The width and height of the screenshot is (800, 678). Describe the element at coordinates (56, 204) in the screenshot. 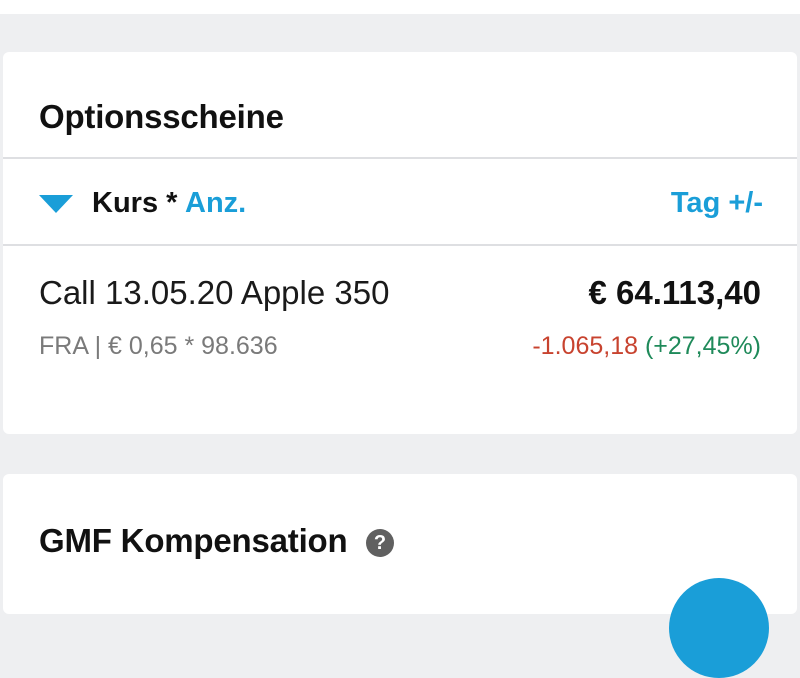

I see `triangle-down-icon` at that location.